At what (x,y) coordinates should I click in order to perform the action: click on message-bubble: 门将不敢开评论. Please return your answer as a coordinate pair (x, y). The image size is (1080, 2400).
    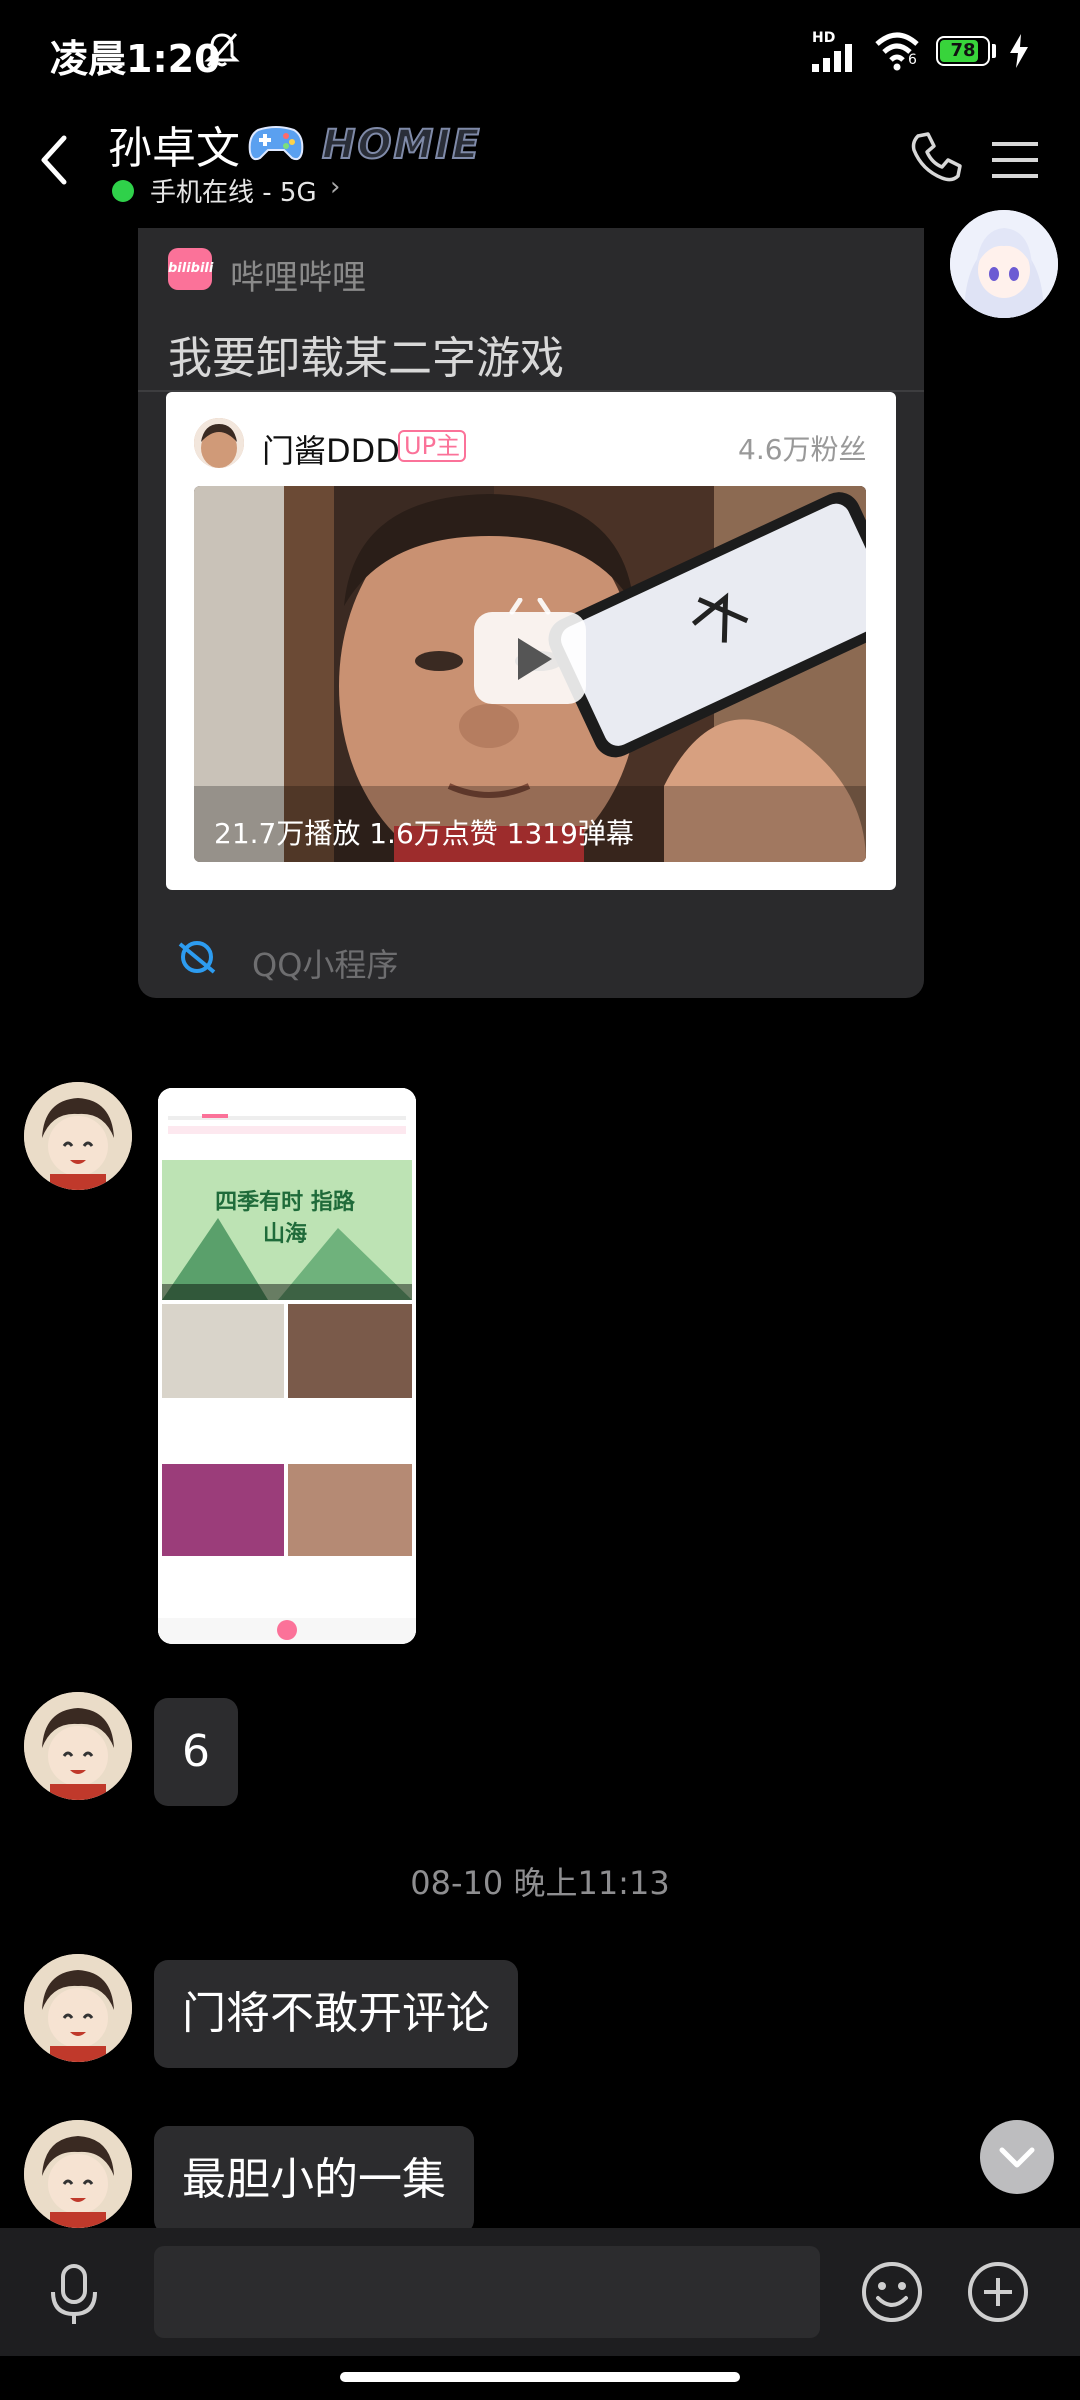
    Looking at the image, I should click on (336, 2014).